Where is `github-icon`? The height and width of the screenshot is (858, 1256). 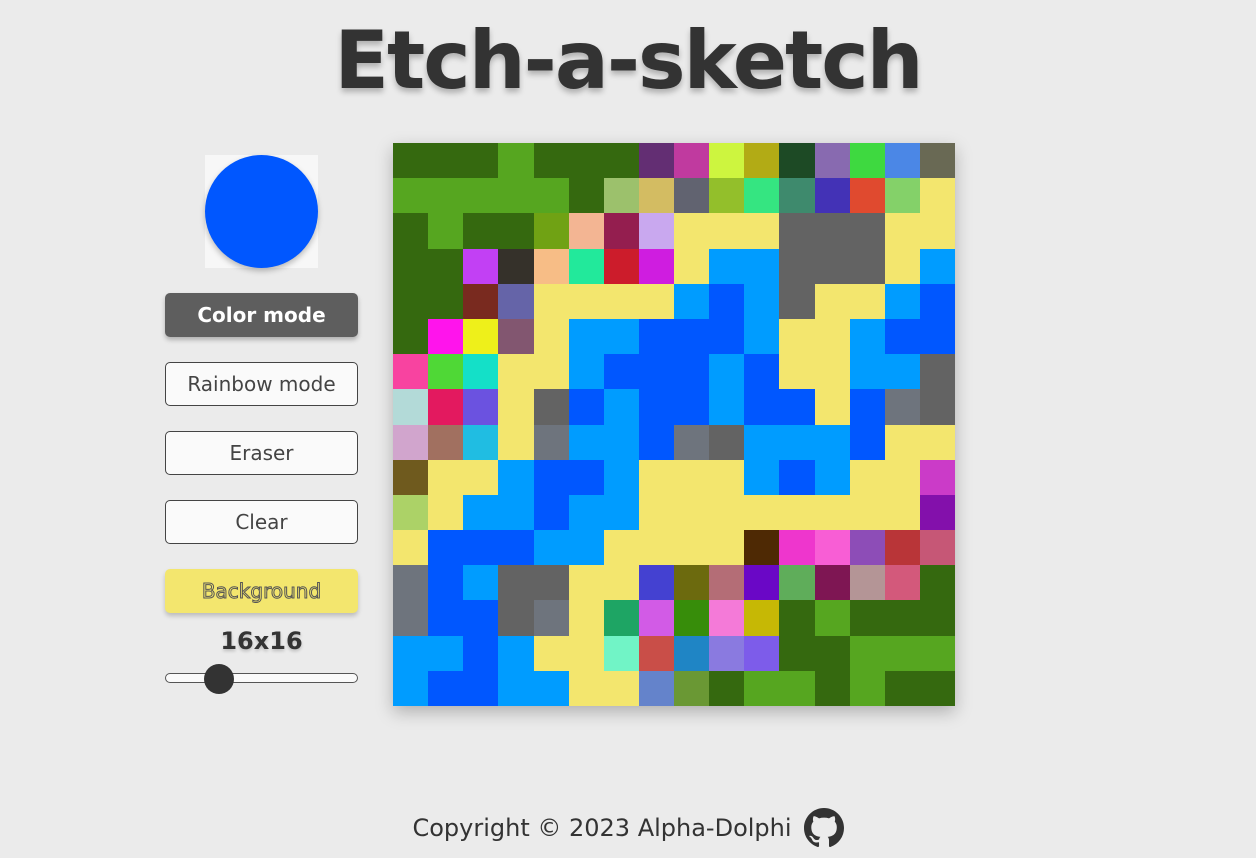
github-icon is located at coordinates (823, 828).